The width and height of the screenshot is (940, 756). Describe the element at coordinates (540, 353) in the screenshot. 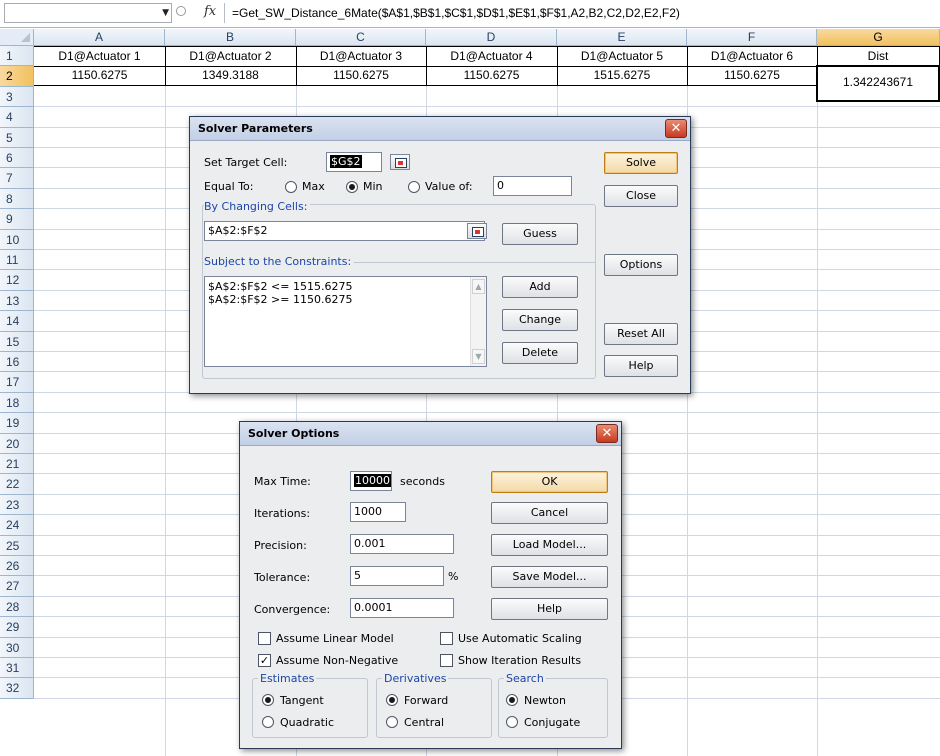

I see `delete-button: Delete` at that location.